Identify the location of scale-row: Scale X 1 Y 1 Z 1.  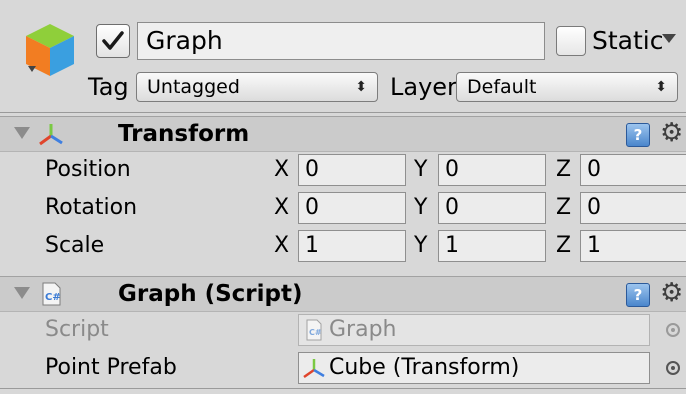
(343, 247).